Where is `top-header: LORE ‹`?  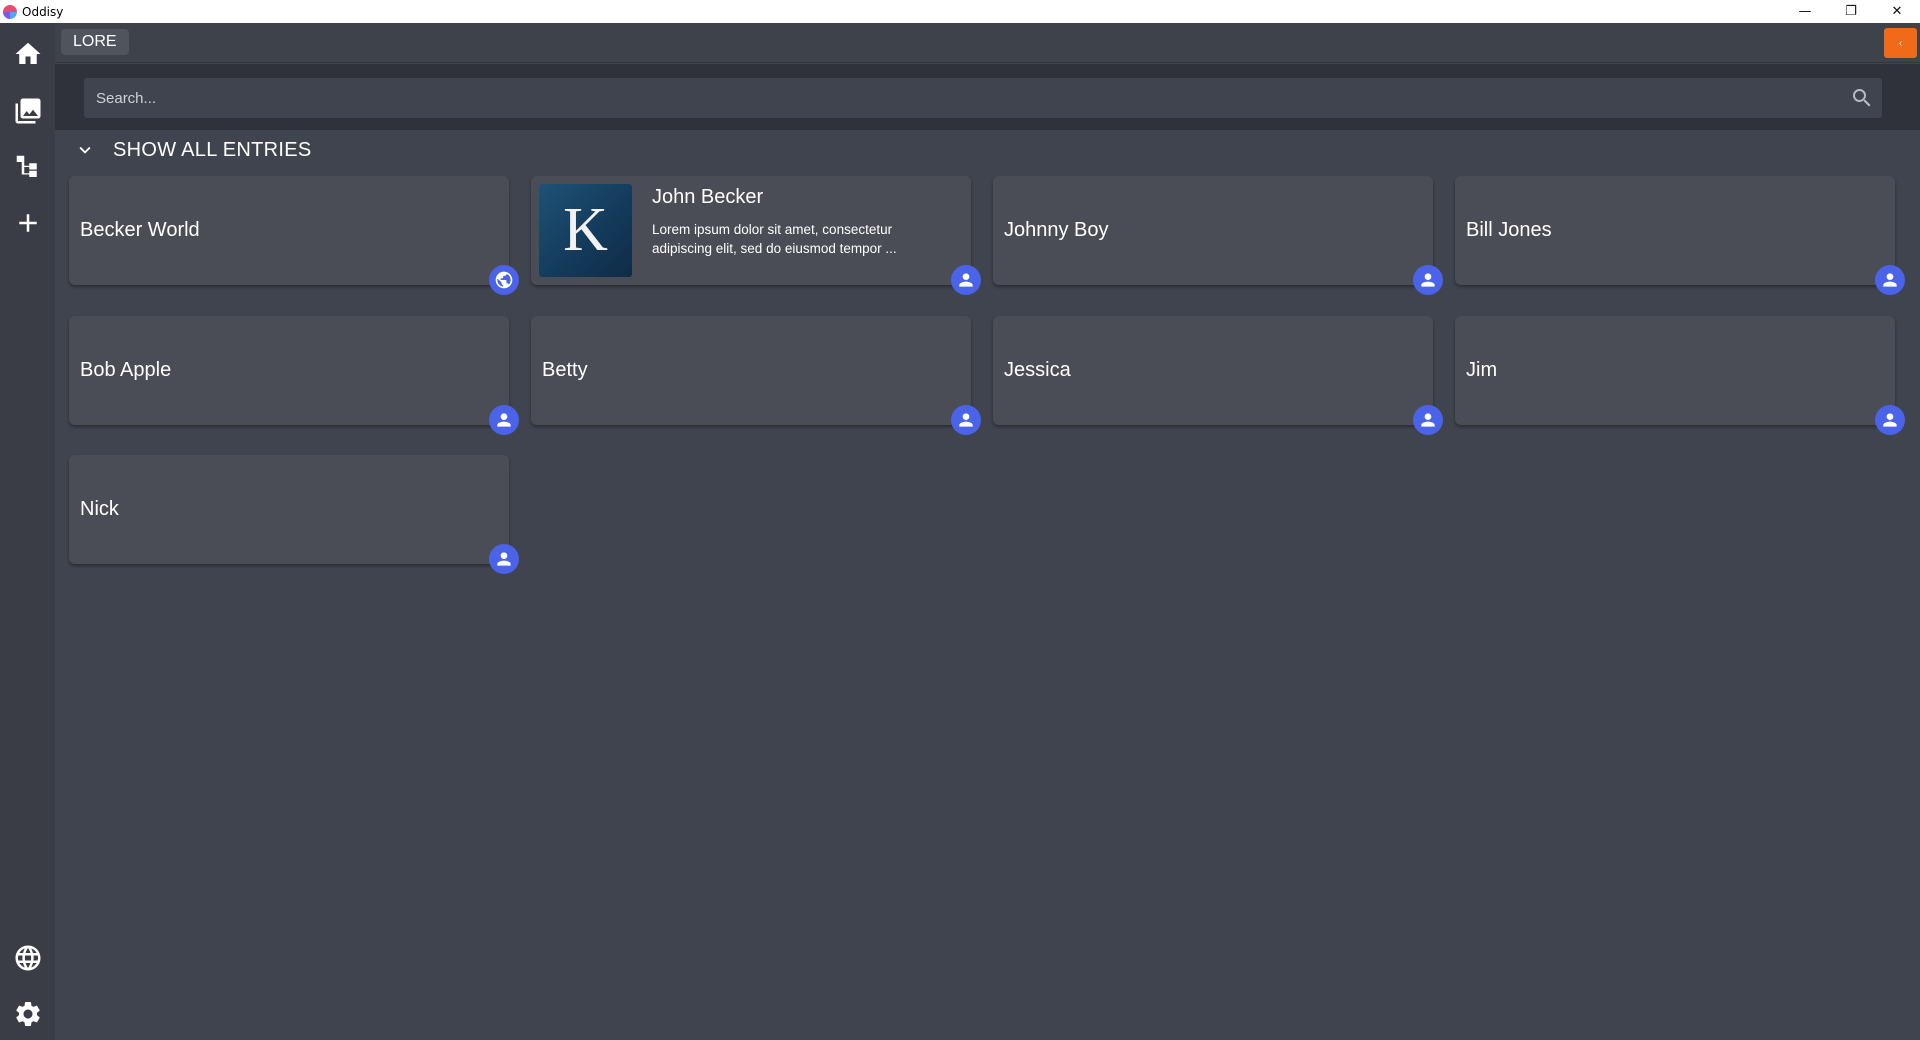 top-header: LORE ‹ is located at coordinates (987, 43).